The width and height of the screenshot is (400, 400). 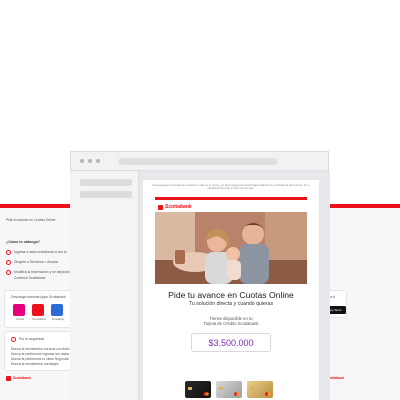 I want to click on address-bar, so click(x=198, y=161).